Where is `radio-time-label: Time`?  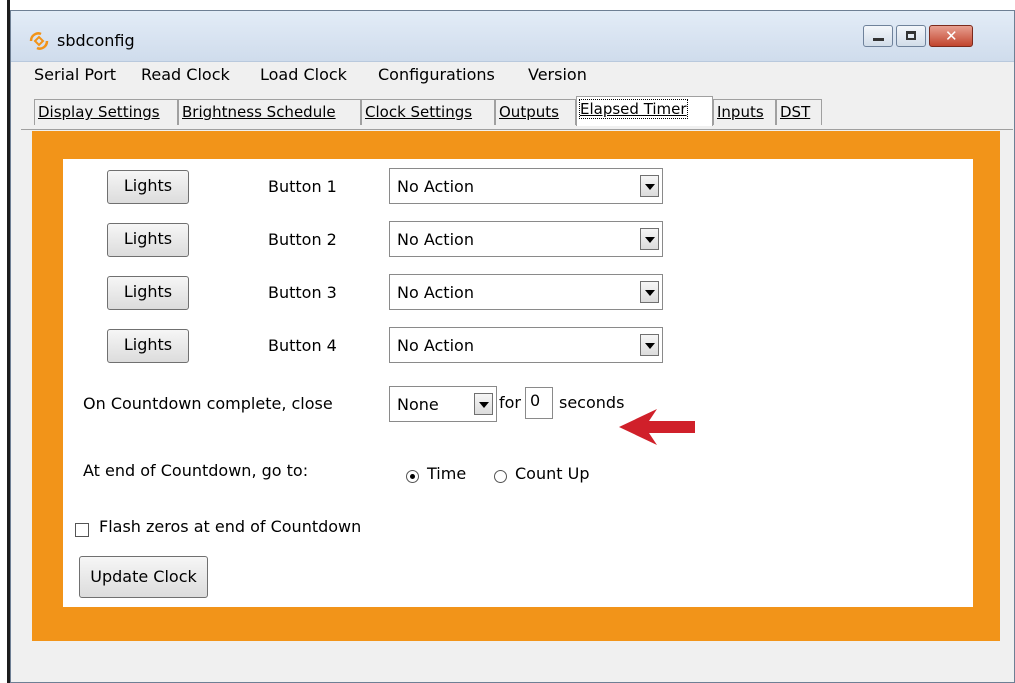 radio-time-label: Time is located at coordinates (446, 473).